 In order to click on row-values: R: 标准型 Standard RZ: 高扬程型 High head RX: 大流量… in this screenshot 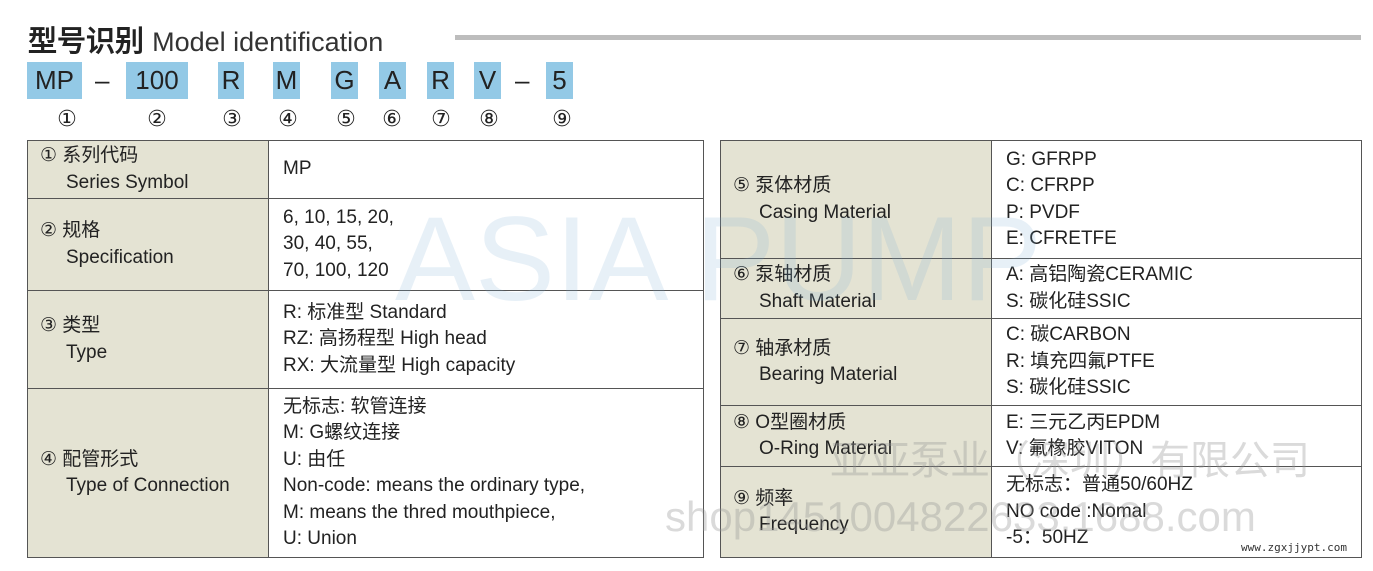, I will do `click(486, 339)`.